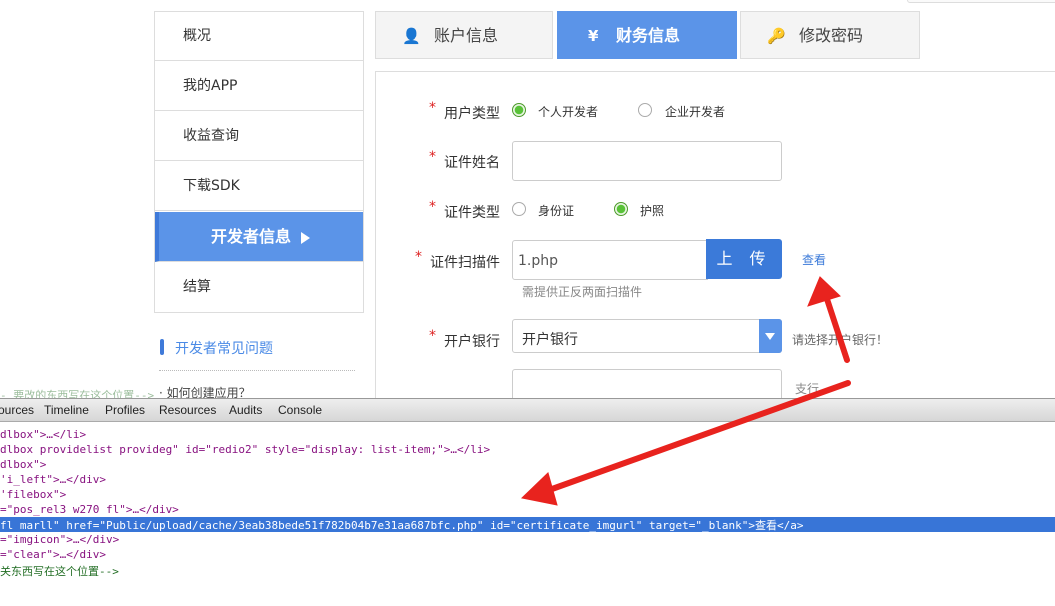  Describe the element at coordinates (23, 464) in the screenshot. I see `code-line: dlbox">` at that location.